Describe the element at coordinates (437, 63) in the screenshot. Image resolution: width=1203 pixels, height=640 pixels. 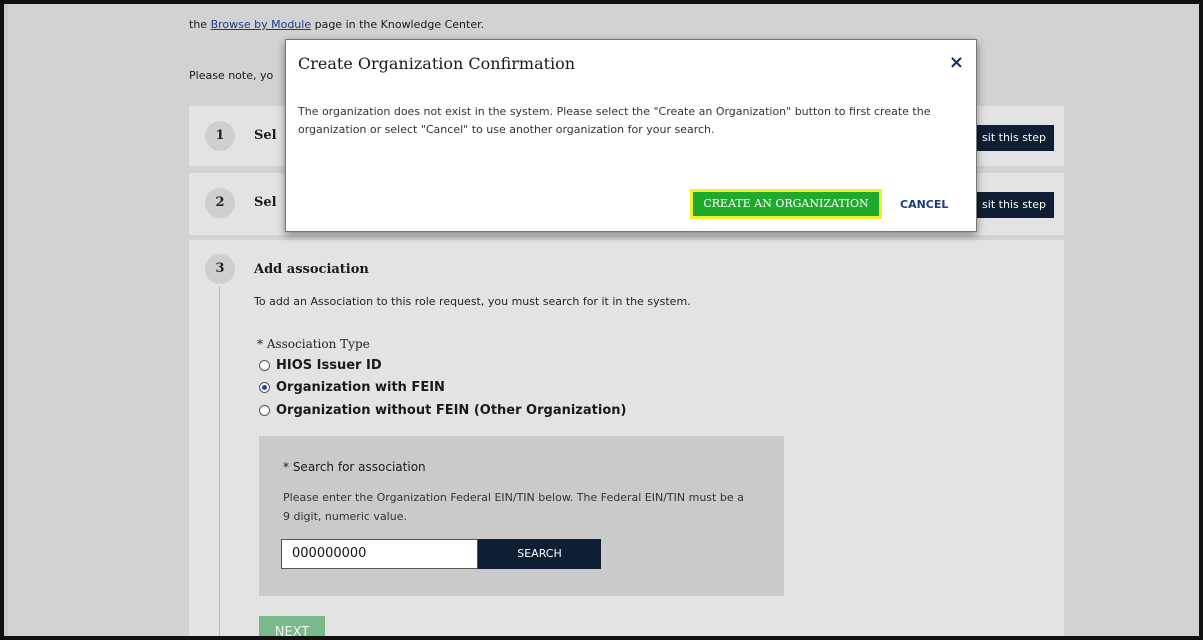
I see `modal-title: Create Organization Confirmation` at that location.